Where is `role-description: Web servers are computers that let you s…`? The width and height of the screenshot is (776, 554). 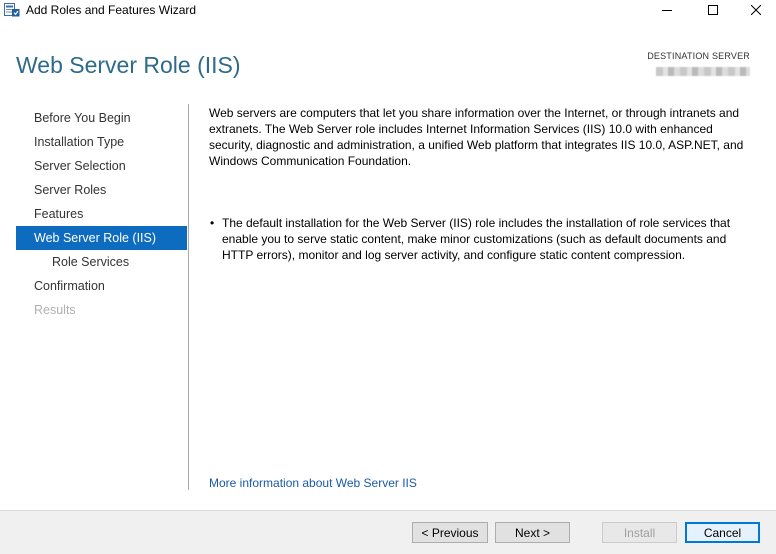
role-description: Web servers are computers that let you s… is located at coordinates (483, 137).